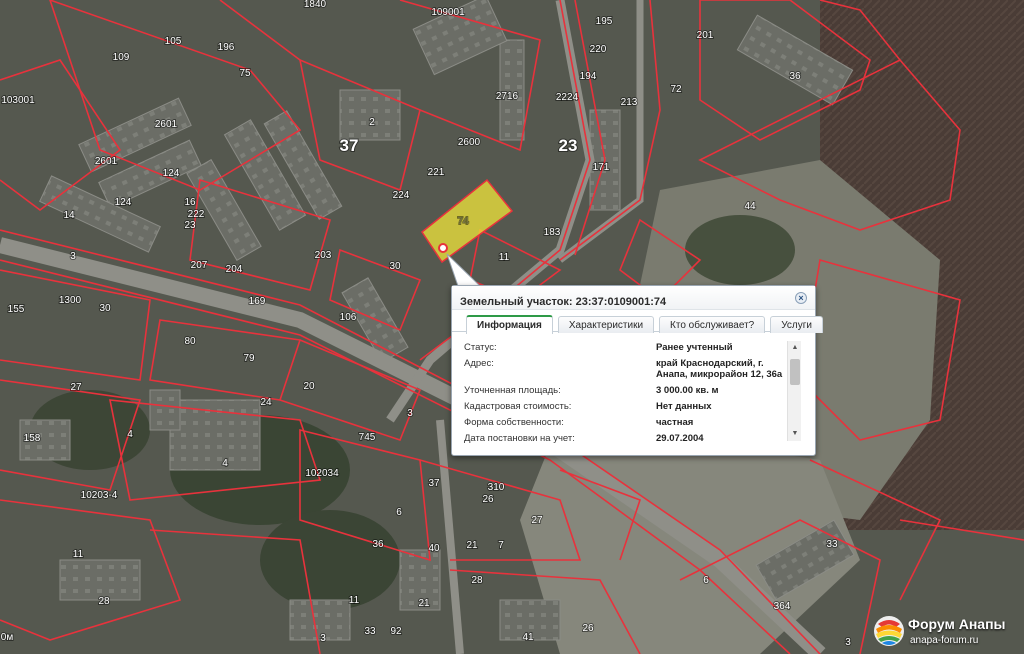 This screenshot has width=1024, height=654. What do you see at coordinates (266, 402) in the screenshot?
I see `parcel-label: 24` at bounding box center [266, 402].